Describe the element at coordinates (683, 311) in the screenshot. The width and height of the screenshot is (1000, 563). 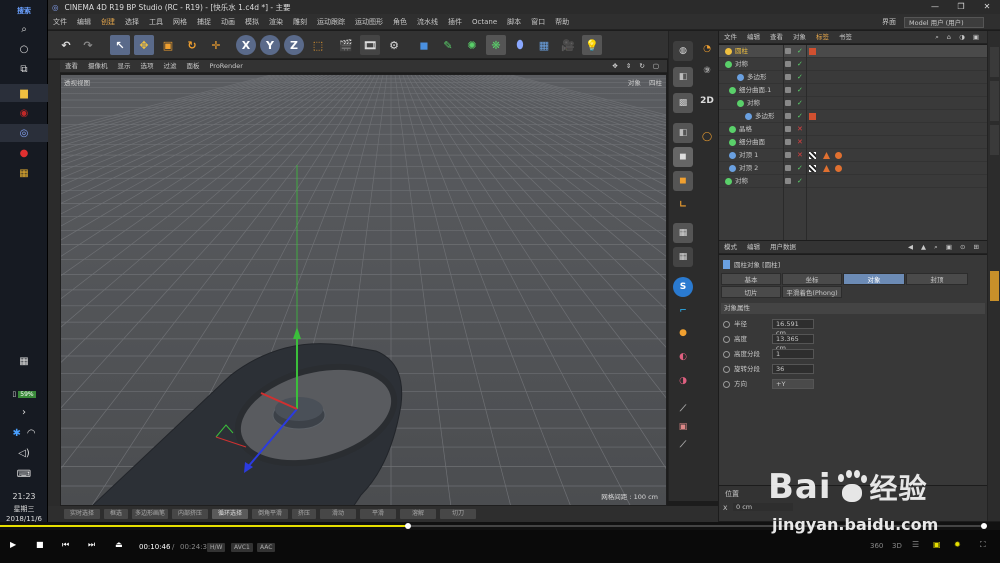
I see `pipe-icon: ⌐` at that location.